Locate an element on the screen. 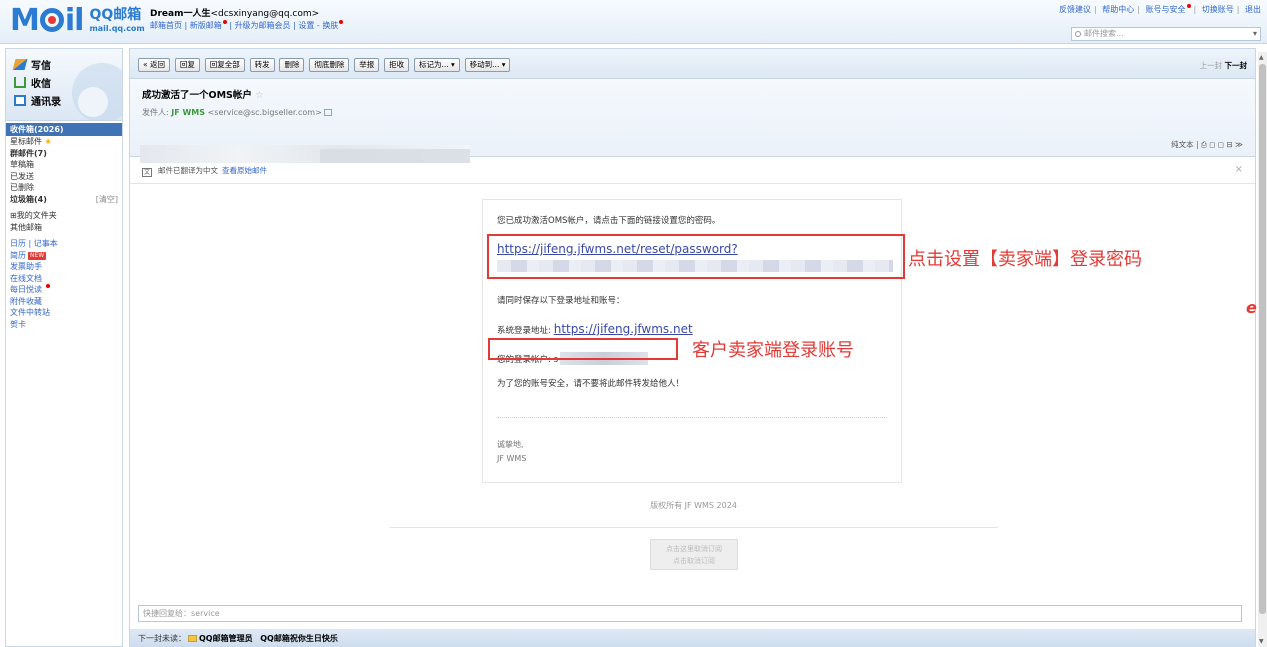 The width and height of the screenshot is (1267, 647). next-unread-label: 下一封未读： is located at coordinates (162, 638).